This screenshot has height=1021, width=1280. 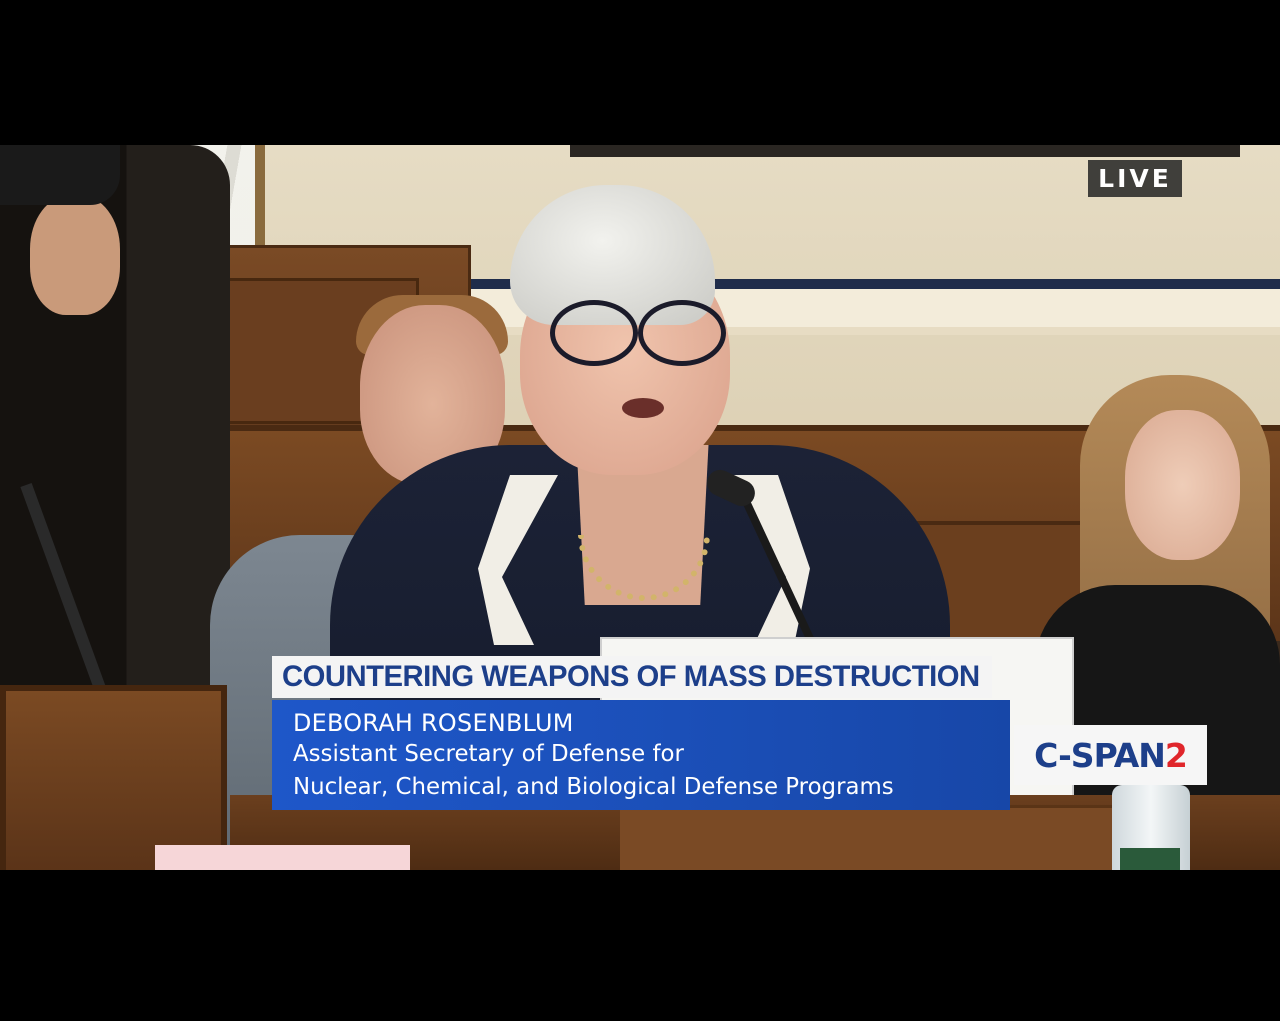 I want to click on seated-woman-face, so click(x=1182, y=485).